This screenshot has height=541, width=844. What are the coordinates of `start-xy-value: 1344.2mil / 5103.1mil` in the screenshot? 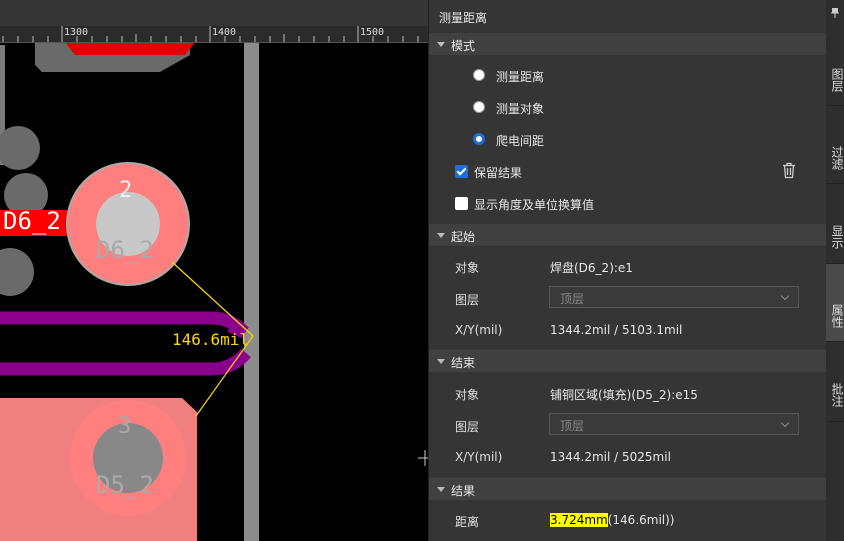 It's located at (616, 330).